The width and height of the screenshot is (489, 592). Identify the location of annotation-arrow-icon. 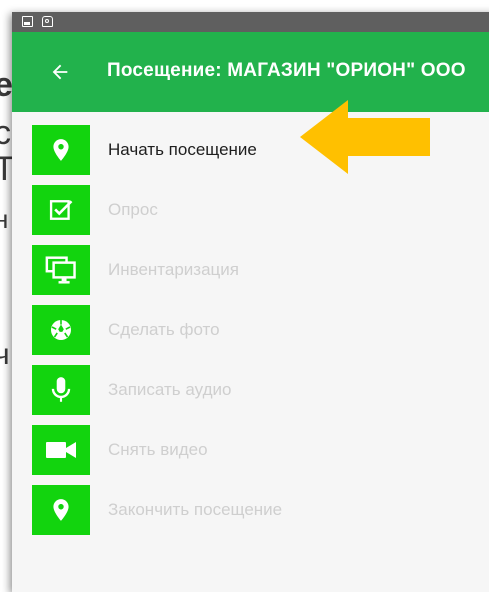
(365, 137).